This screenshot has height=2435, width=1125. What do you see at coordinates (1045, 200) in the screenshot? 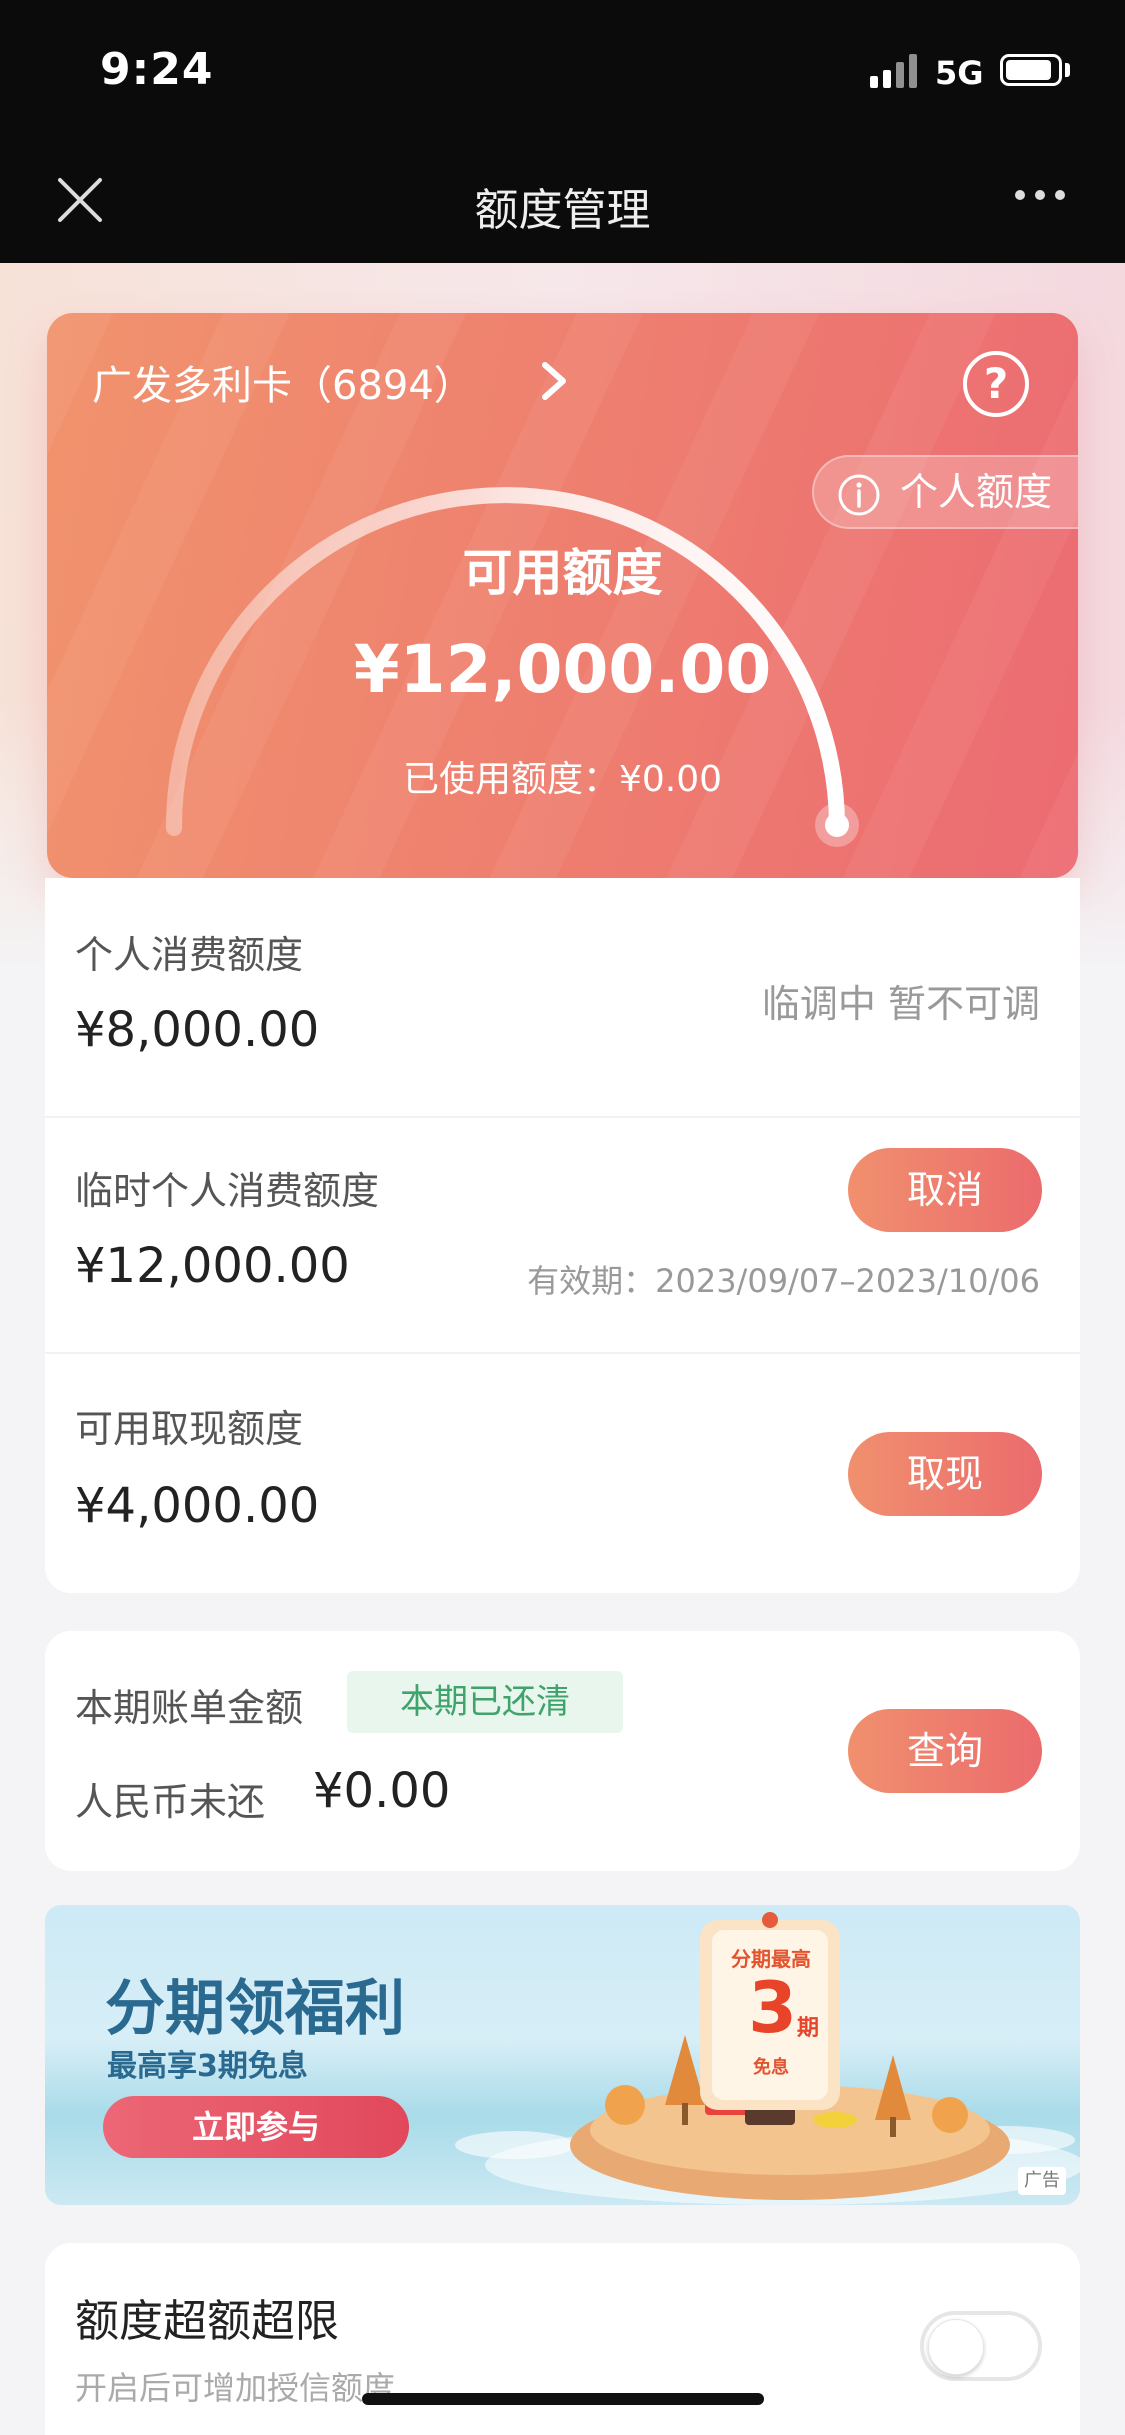
I see `more-icon` at bounding box center [1045, 200].